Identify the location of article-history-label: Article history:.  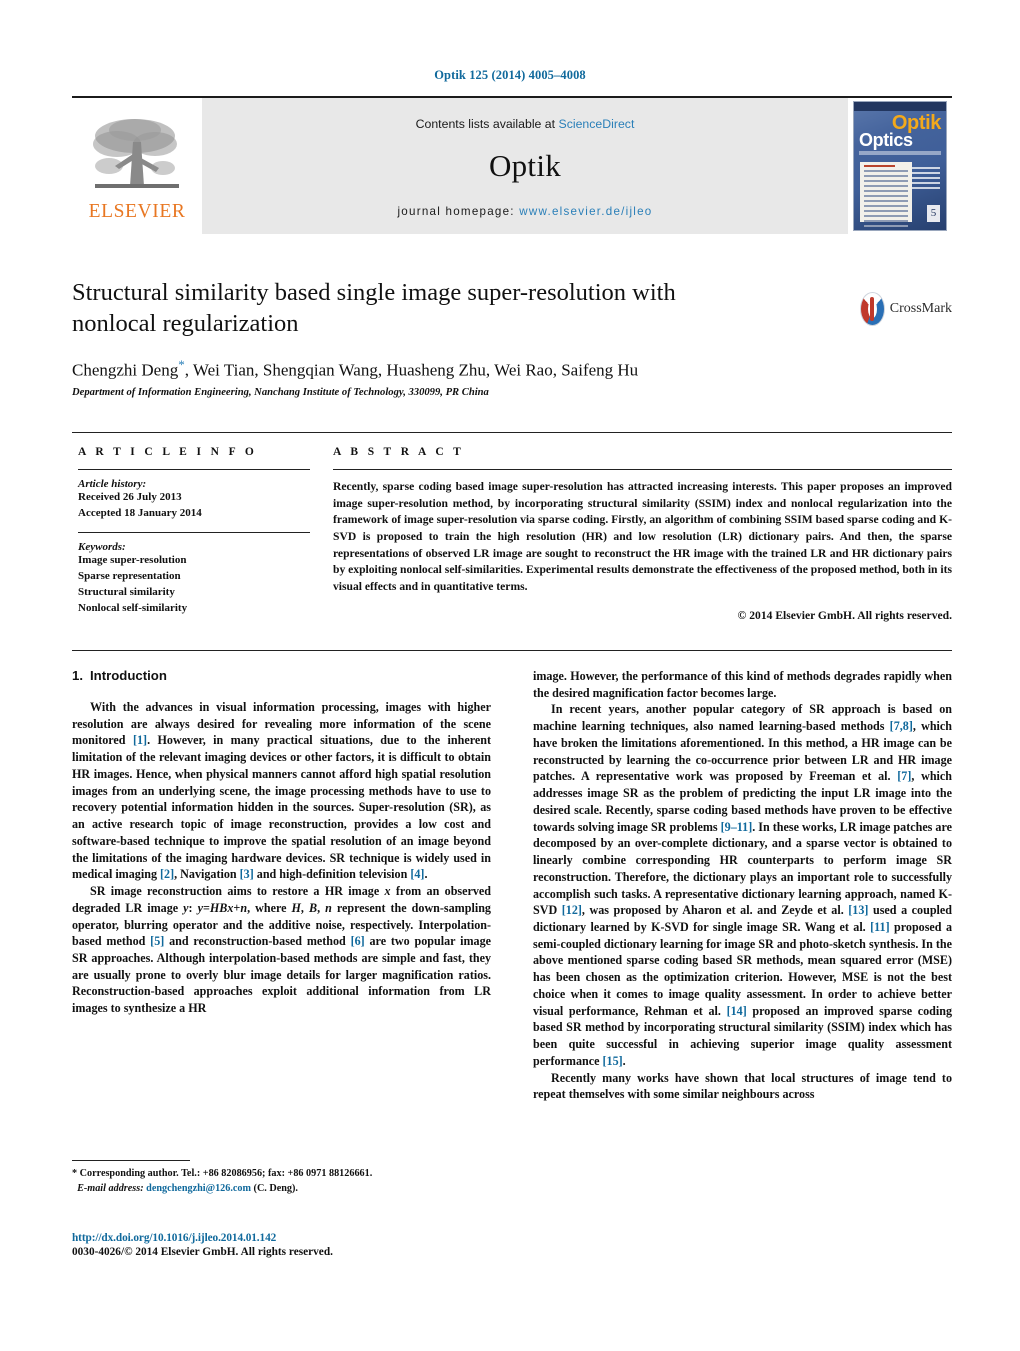
(112, 484).